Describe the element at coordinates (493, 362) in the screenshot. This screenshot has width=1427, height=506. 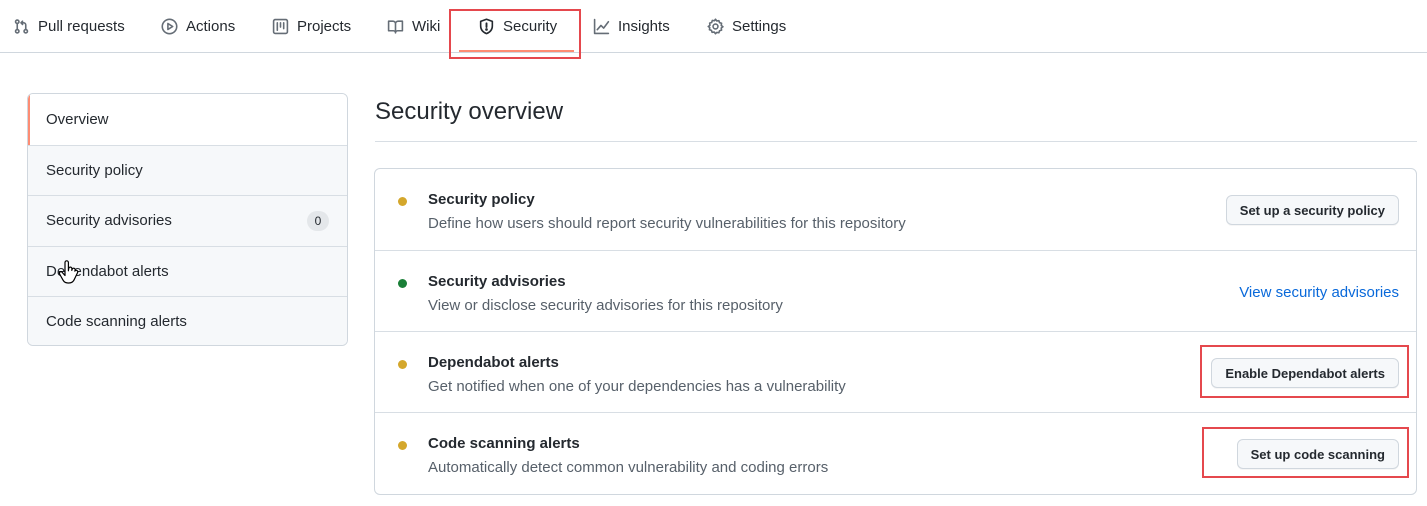
I see `feature-title: Dependabot alerts` at that location.